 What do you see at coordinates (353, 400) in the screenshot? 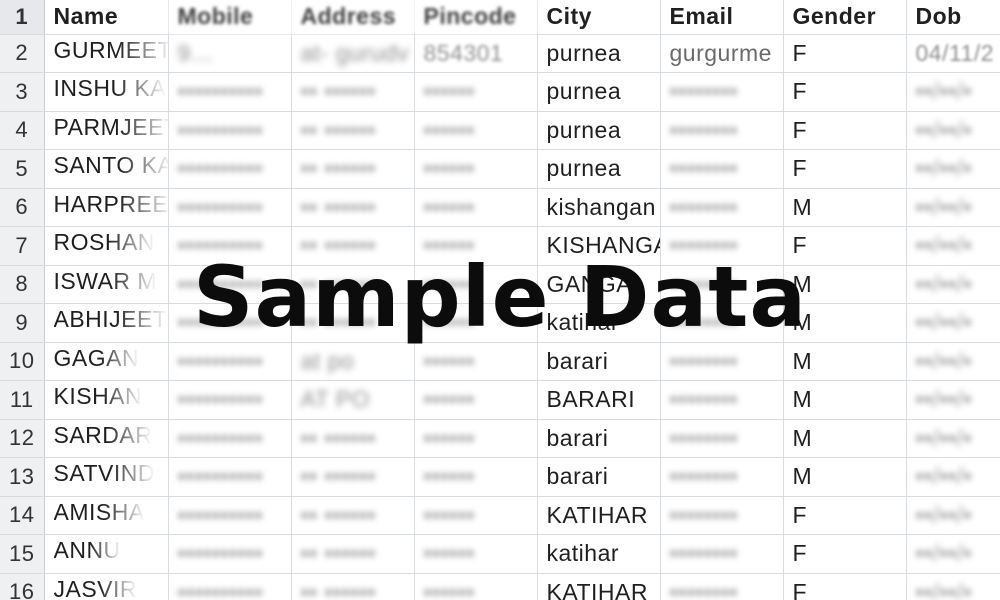
I see `cell-address: AT PO` at bounding box center [353, 400].